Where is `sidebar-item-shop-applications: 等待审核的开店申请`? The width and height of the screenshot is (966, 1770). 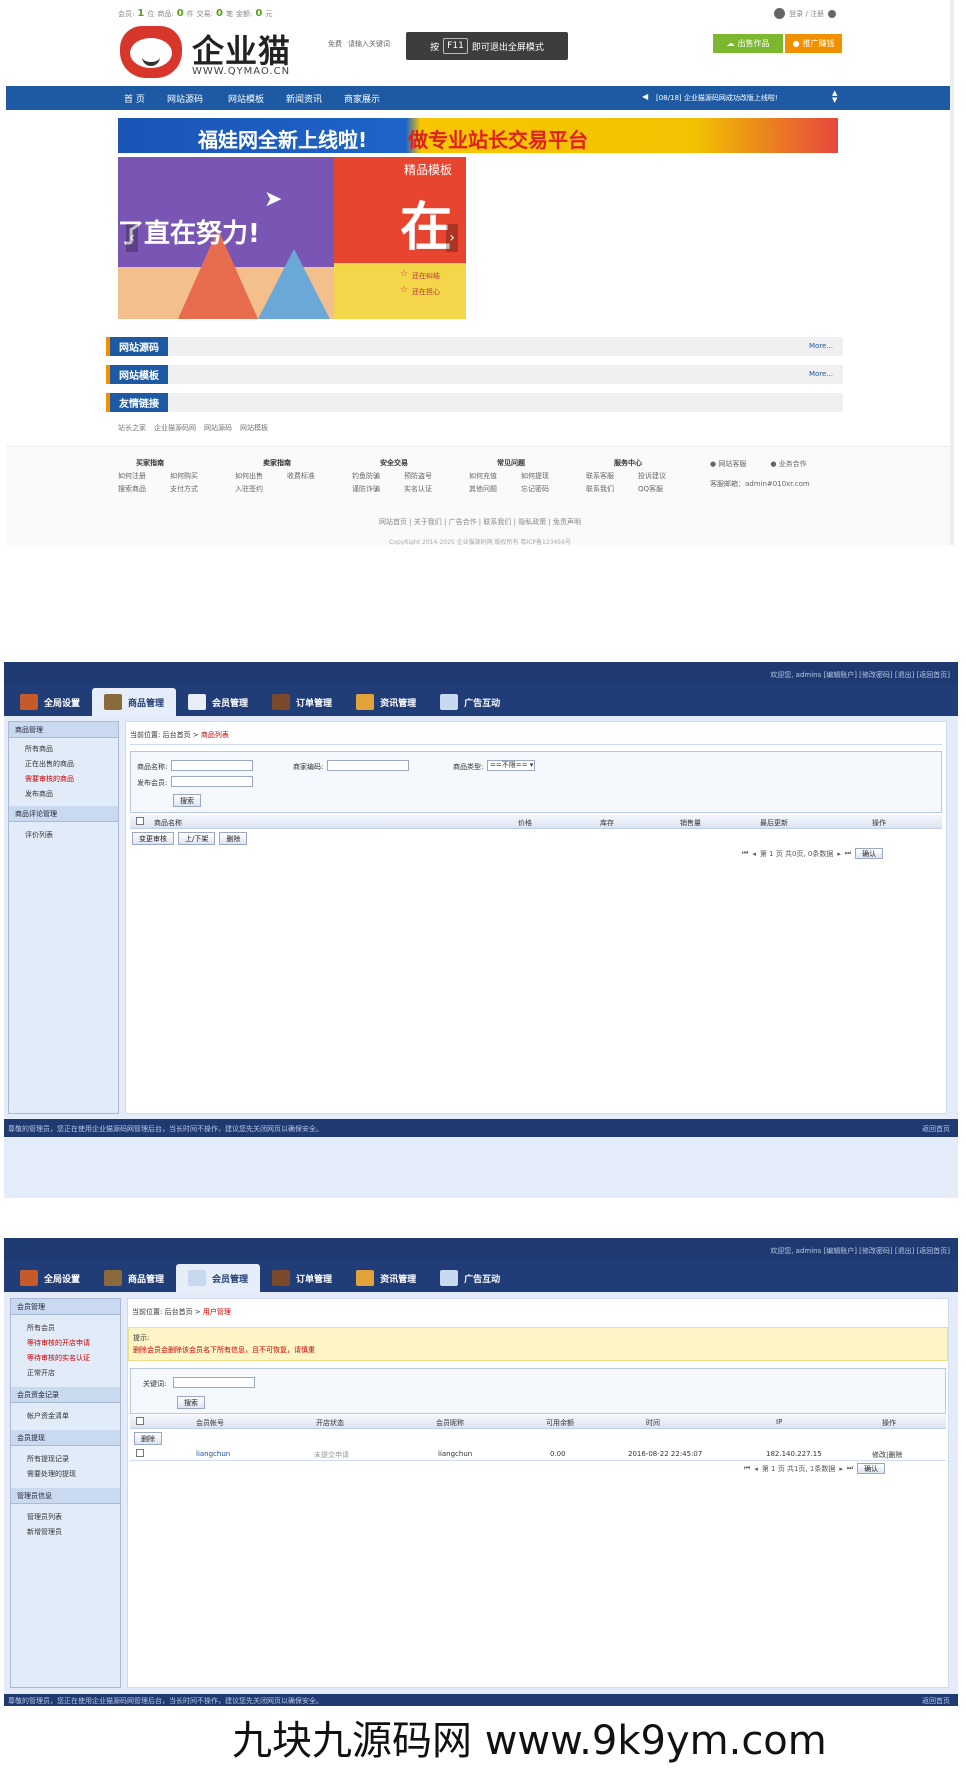 sidebar-item-shop-applications: 等待审核的开店申请 is located at coordinates (65, 1343).